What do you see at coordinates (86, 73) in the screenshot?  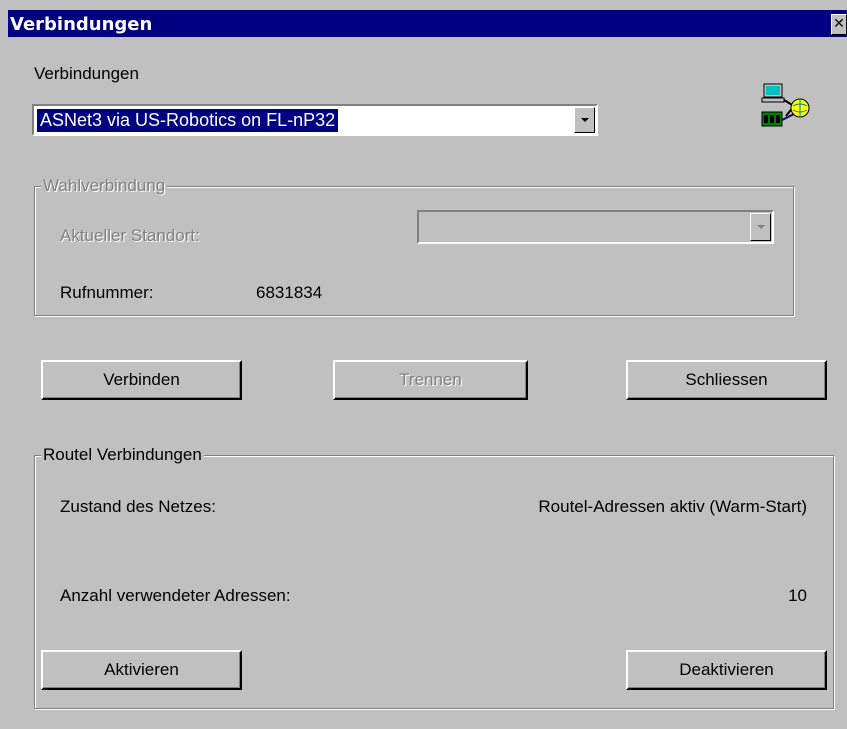 I see `connections-label: Verbindungen` at bounding box center [86, 73].